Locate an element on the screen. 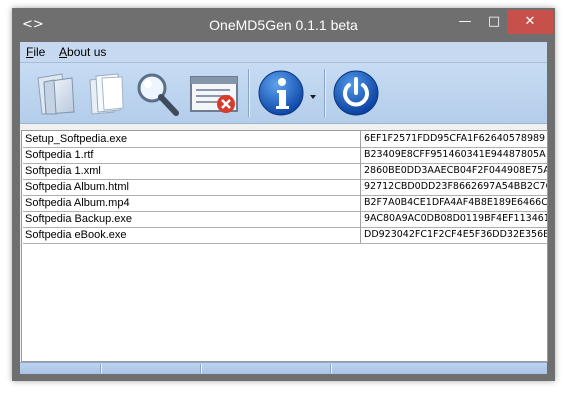 This screenshot has width=576, height=401. open-files-button is located at coordinates (106, 93).